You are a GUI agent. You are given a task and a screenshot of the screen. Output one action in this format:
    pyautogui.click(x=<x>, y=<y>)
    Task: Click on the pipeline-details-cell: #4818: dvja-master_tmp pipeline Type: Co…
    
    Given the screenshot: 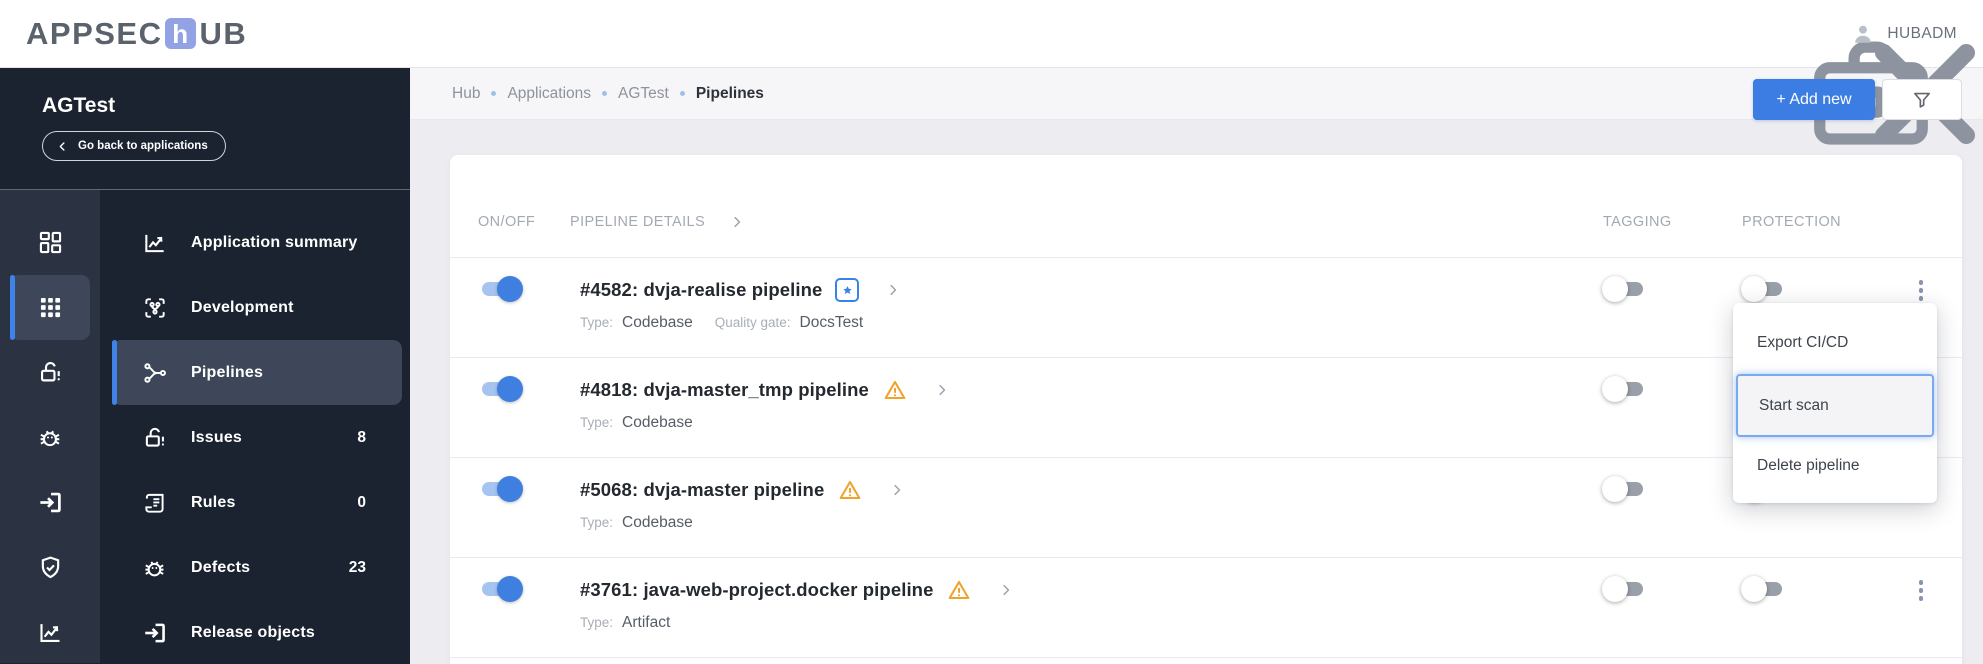 What is the action you would take?
    pyautogui.click(x=1086, y=407)
    